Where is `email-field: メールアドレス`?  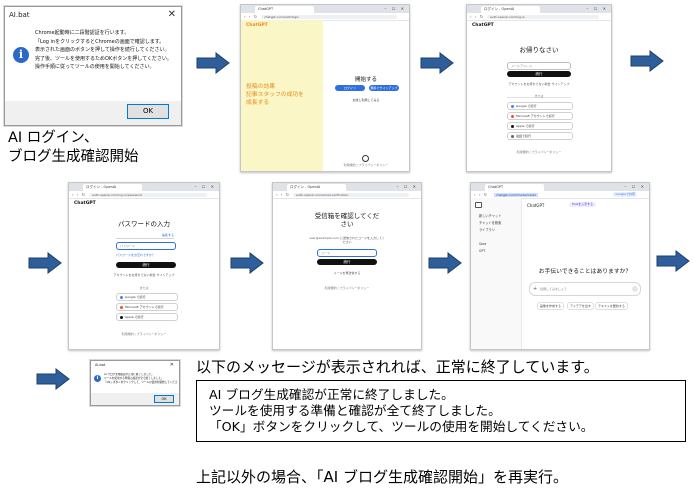
email-field: メールアドレス is located at coordinates (539, 66).